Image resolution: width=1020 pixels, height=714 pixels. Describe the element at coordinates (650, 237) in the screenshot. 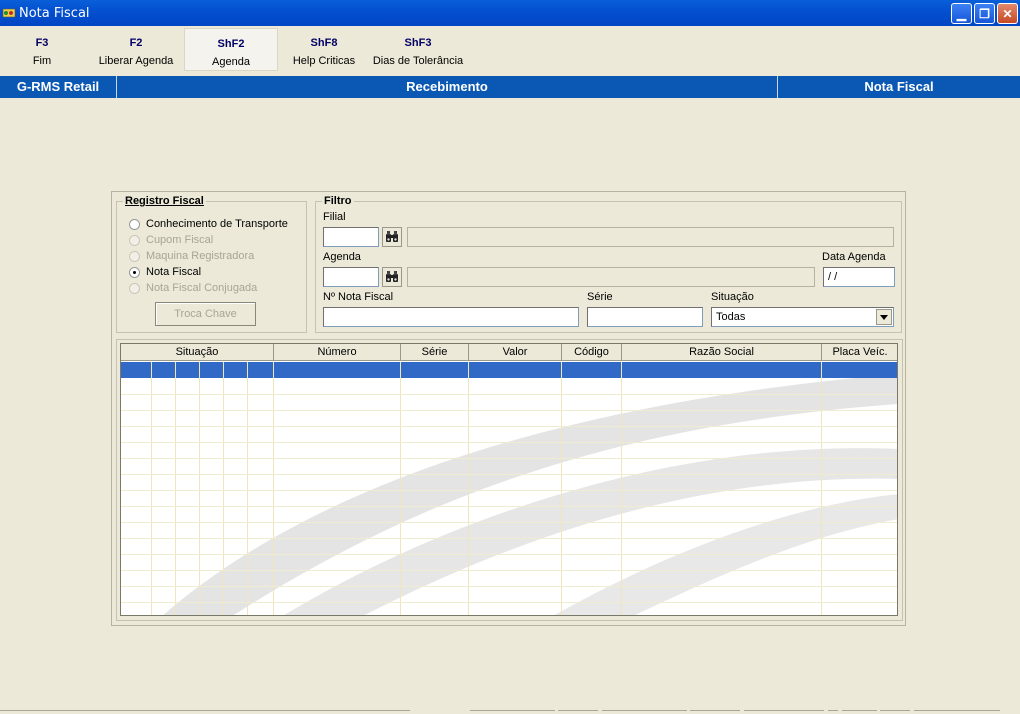

I see `filial-description` at that location.